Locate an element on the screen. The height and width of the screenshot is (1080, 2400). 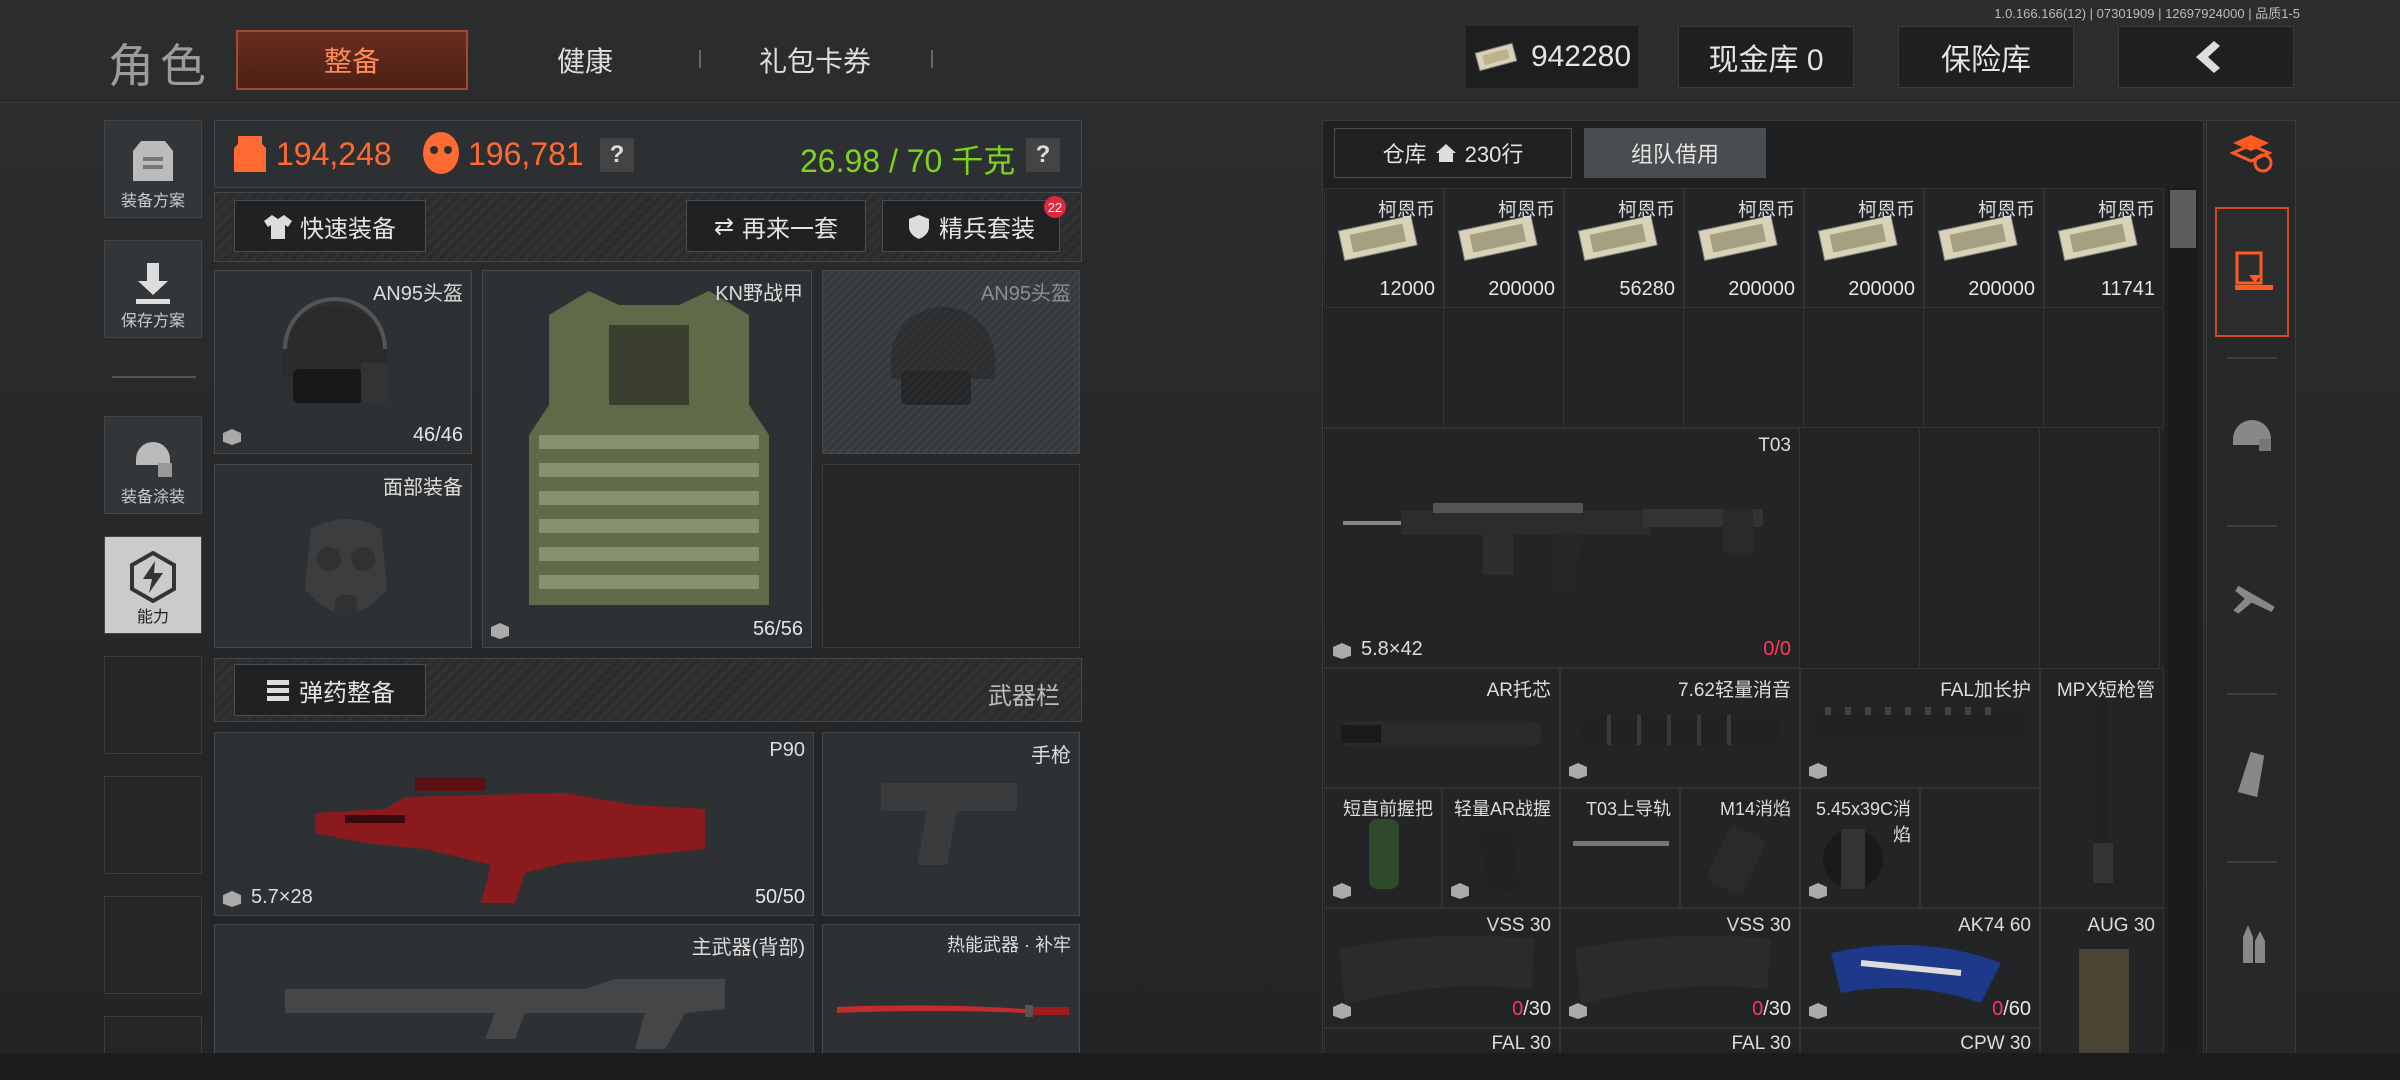
pistol-slot: 手枪 is located at coordinates (951, 824).